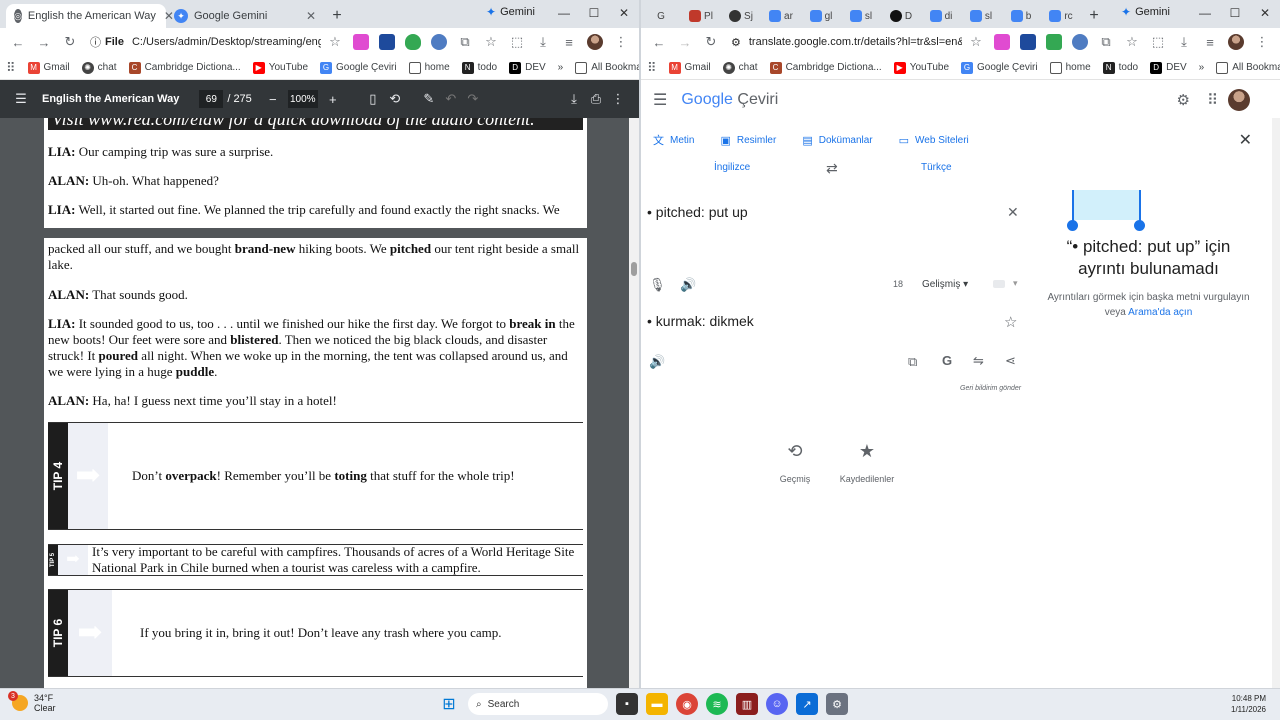 This screenshot has width=1280, height=720. What do you see at coordinates (999, 284) in the screenshot?
I see `keyboard-icon` at bounding box center [999, 284].